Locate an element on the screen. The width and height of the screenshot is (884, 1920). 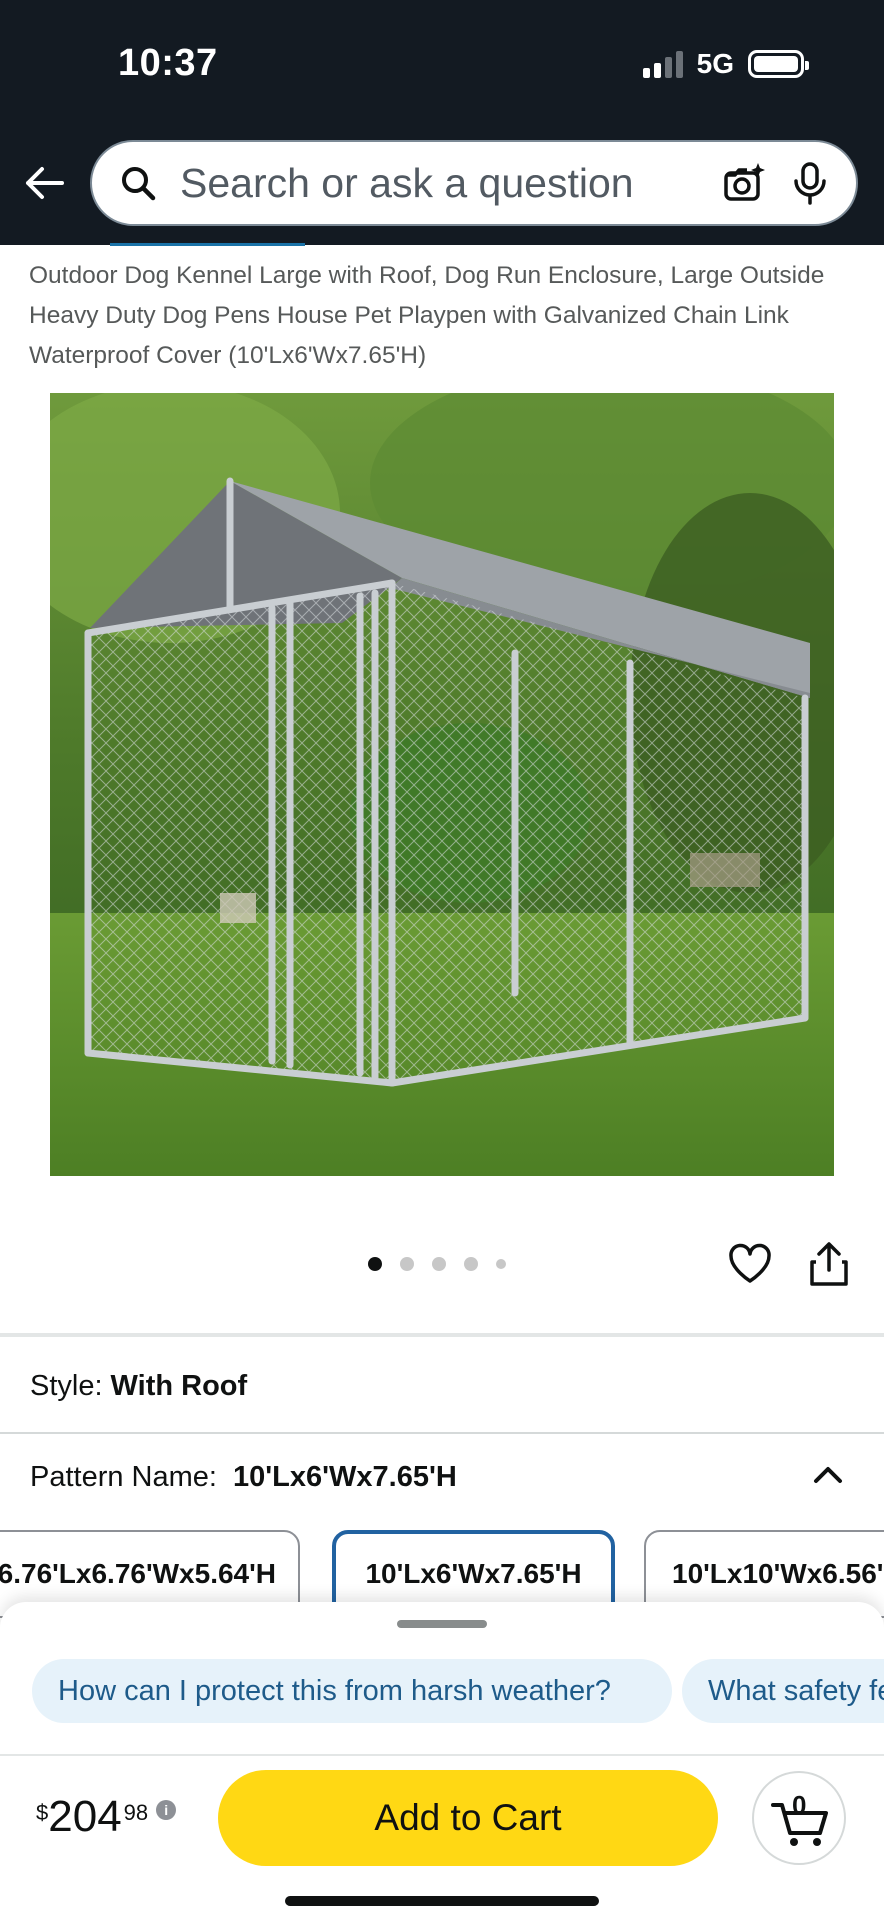
search-input: Search or ask a question is located at coordinates (474, 183).